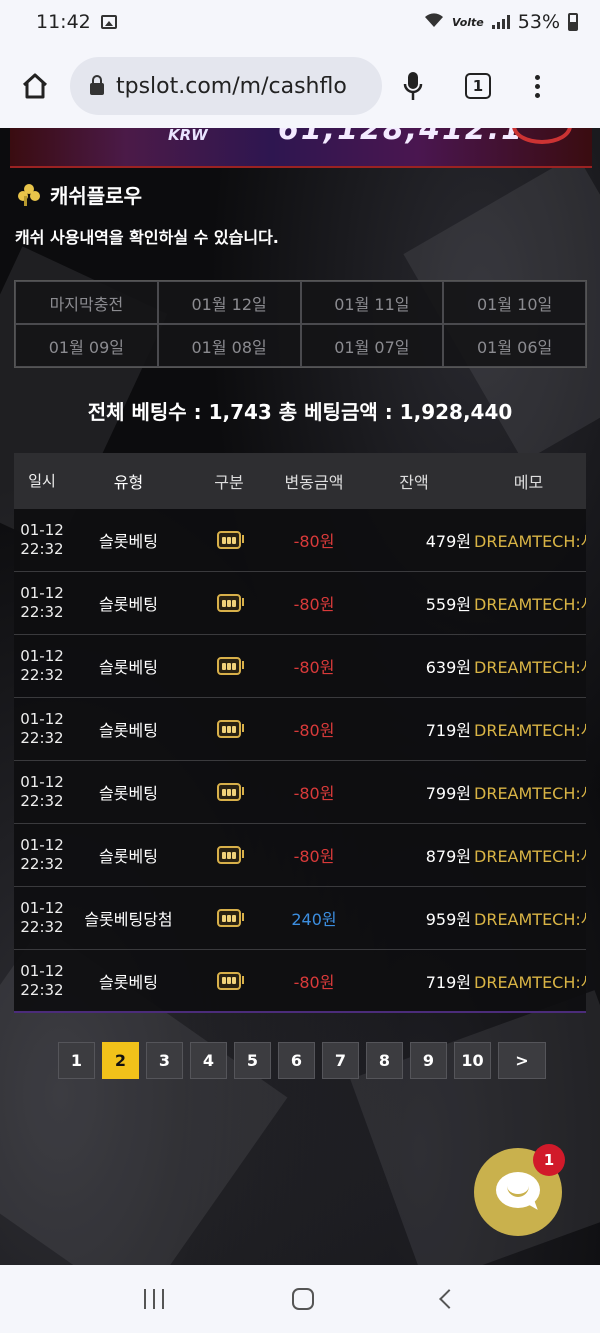 The image size is (600, 1333). I want to click on clover-icon, so click(29, 194).